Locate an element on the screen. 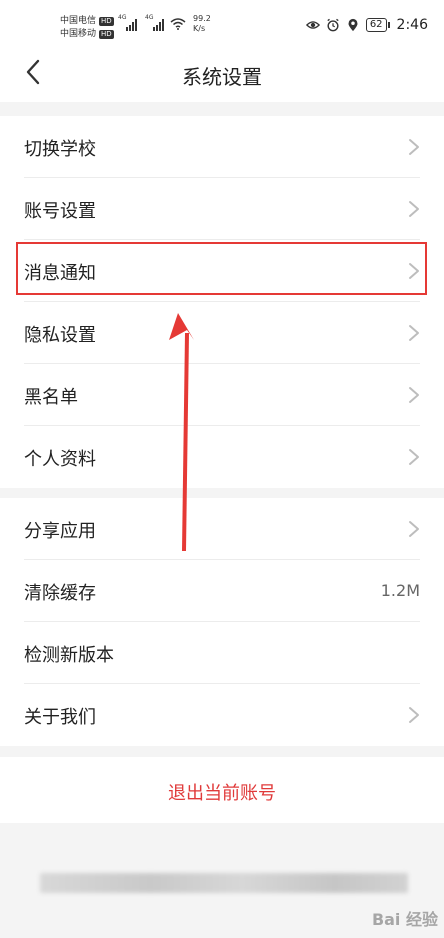 Image resolution: width=444 pixels, height=938 pixels. settings-item-notifications: 消息通知 is located at coordinates (222, 271).